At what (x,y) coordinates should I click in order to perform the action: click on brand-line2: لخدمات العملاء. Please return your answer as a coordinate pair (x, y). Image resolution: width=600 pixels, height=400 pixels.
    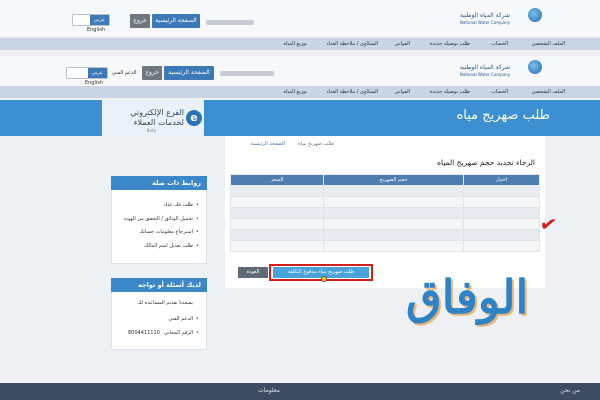
    Looking at the image, I should click on (158, 122).